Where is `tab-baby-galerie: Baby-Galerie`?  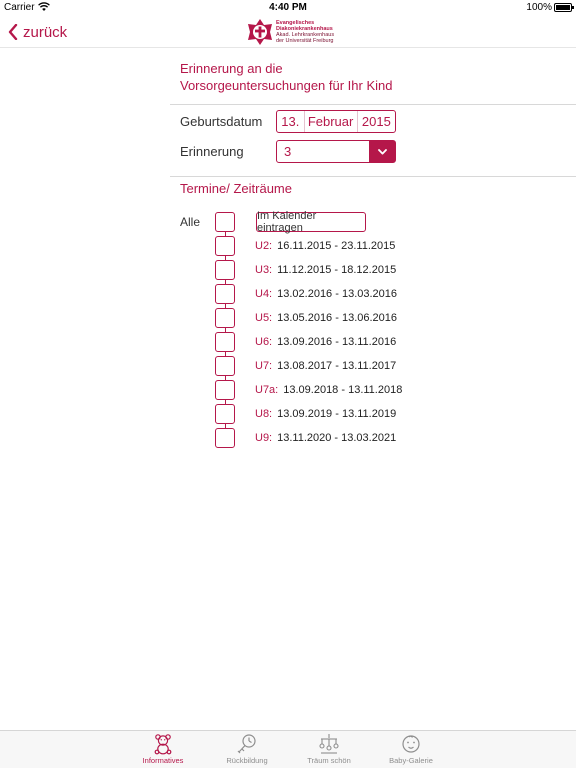 tab-baby-galerie: Baby-Galerie is located at coordinates (411, 750).